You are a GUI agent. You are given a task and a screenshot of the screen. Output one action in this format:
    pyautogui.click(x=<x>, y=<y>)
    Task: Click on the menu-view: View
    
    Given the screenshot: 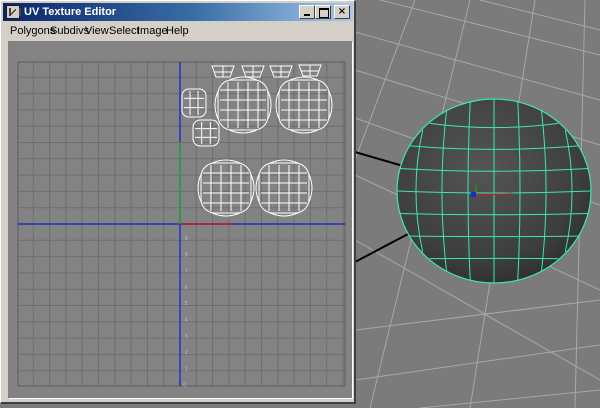 What is the action you would take?
    pyautogui.click(x=97, y=31)
    